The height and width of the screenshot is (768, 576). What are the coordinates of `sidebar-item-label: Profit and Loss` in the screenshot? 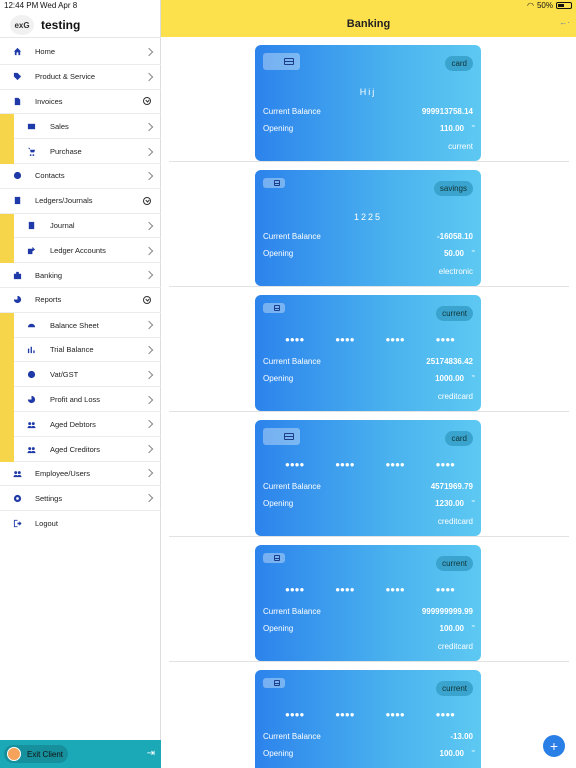 It's located at (75, 400).